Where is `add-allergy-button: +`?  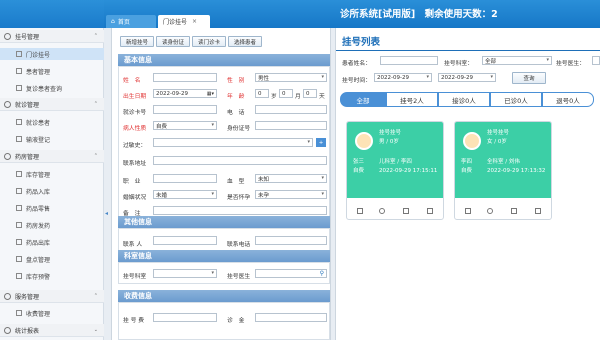 add-allergy-button: + is located at coordinates (321, 142).